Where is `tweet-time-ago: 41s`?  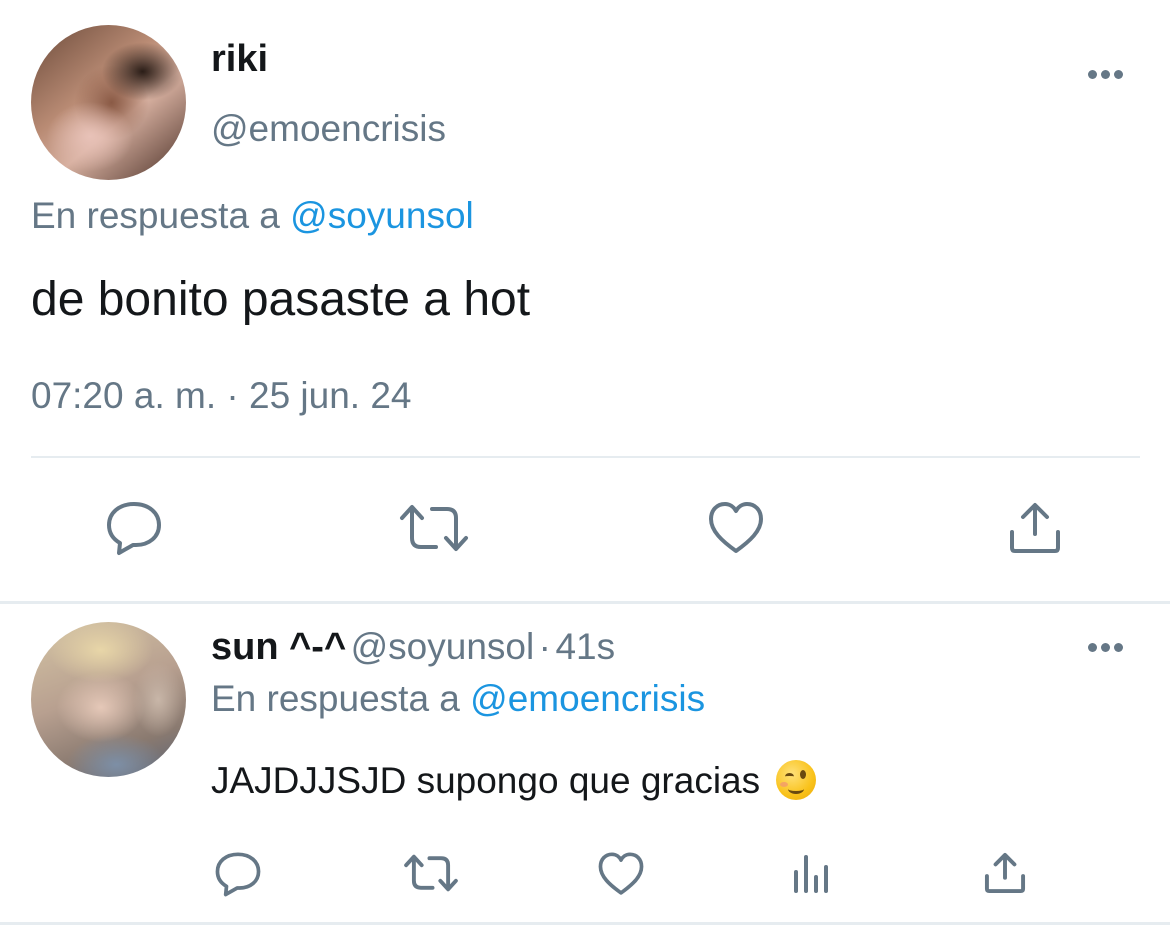
tweet-time-ago: 41s is located at coordinates (585, 646).